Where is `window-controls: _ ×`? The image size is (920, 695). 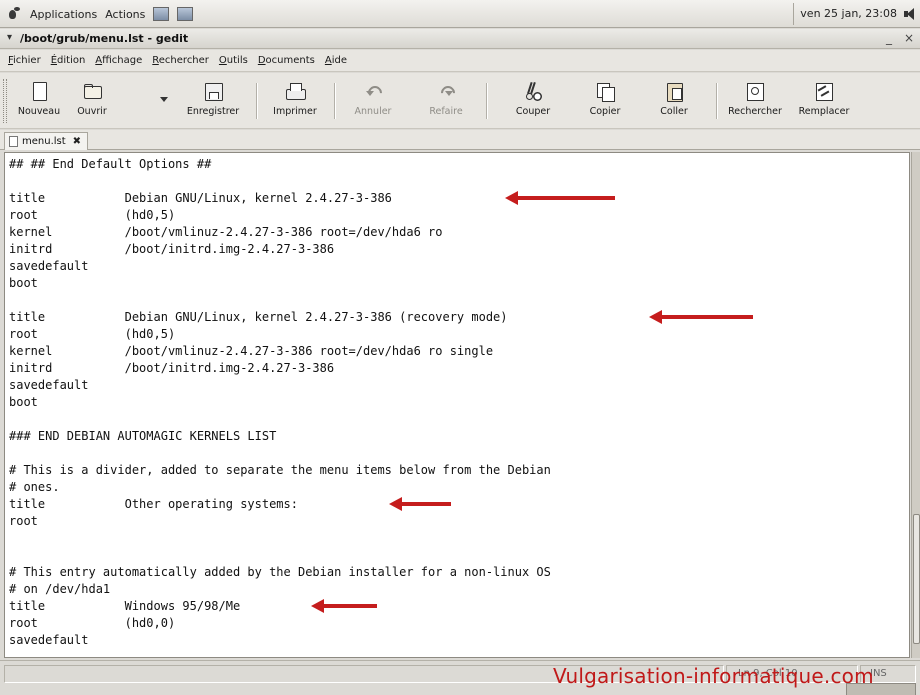
window-controls: _ × is located at coordinates (899, 38).